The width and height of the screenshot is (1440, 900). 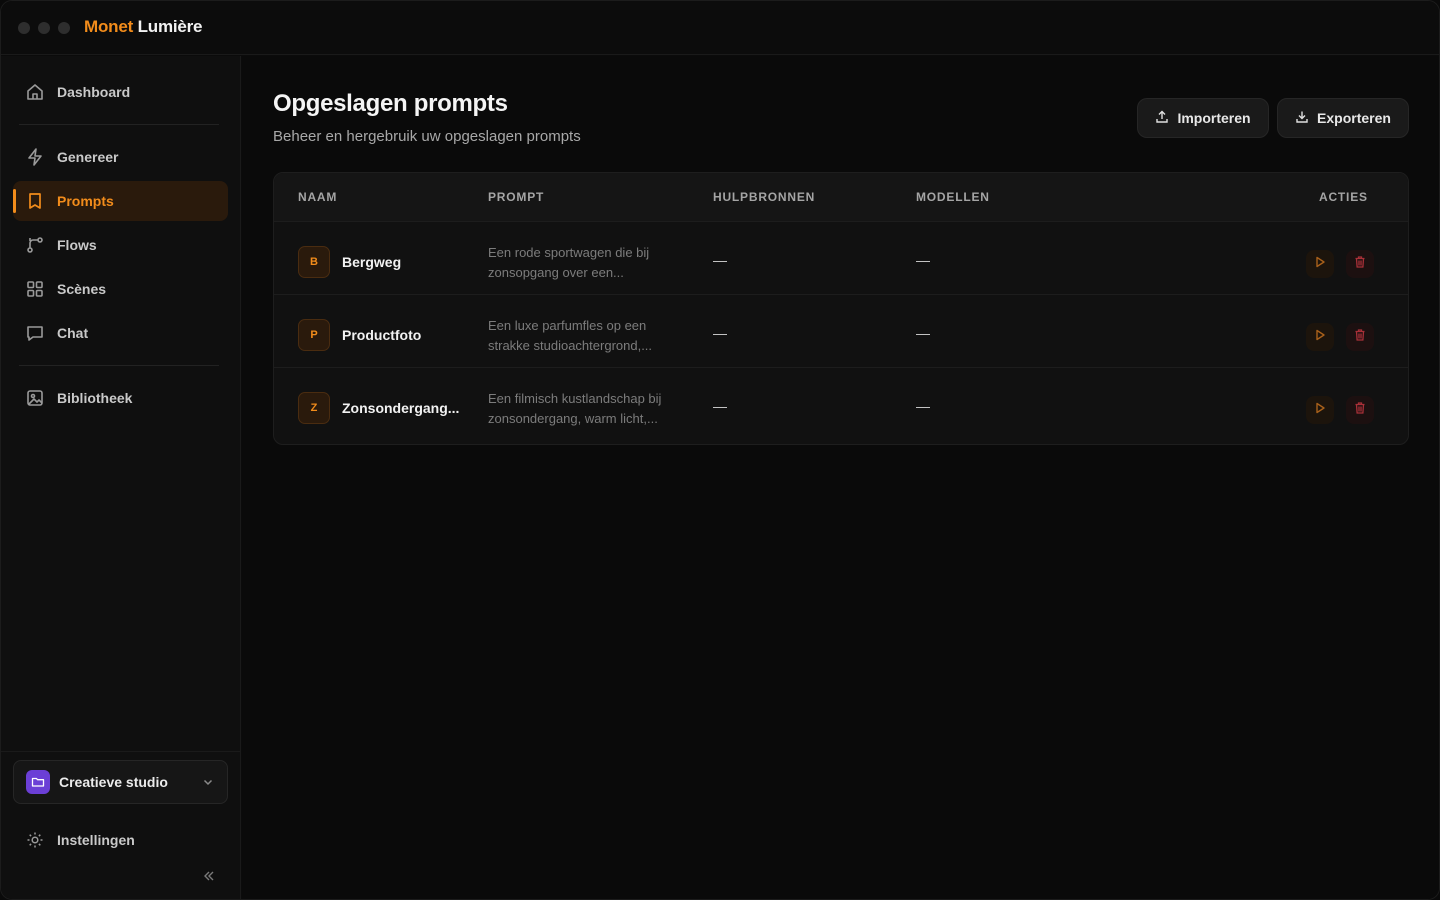 I want to click on sidebar-item-label: Chat, so click(x=73, y=333).